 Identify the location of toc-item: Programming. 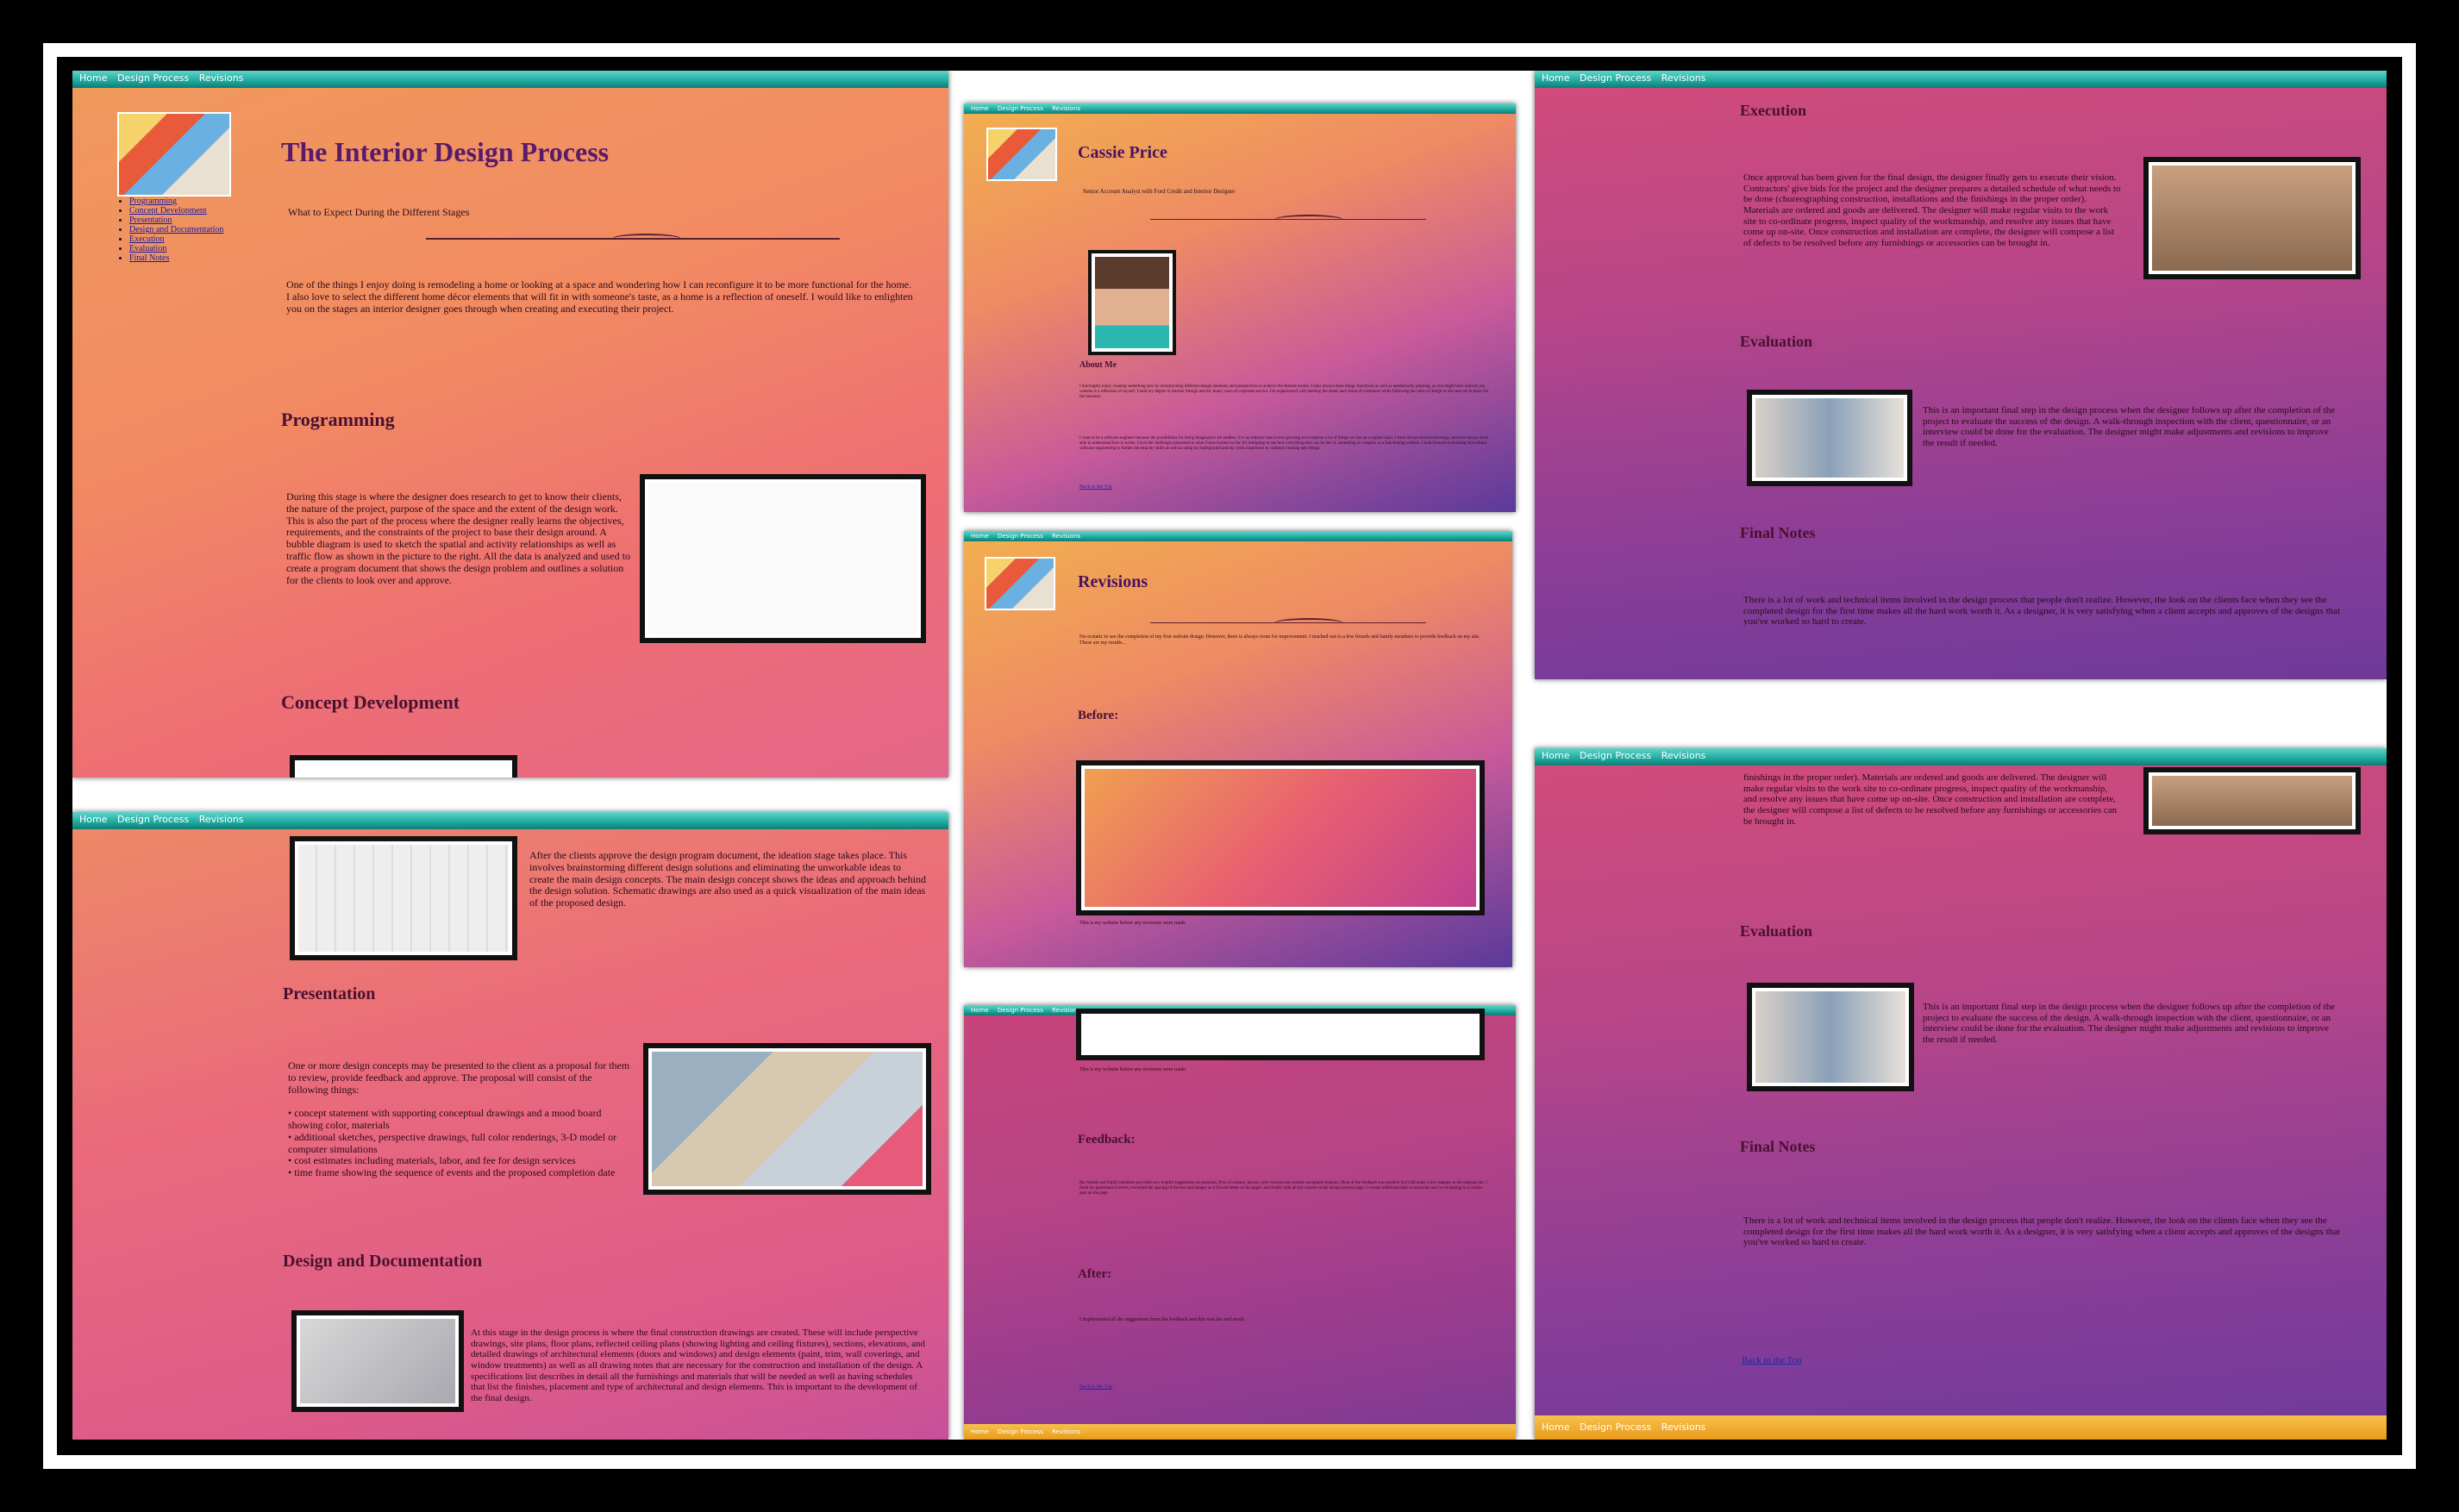
(215, 201).